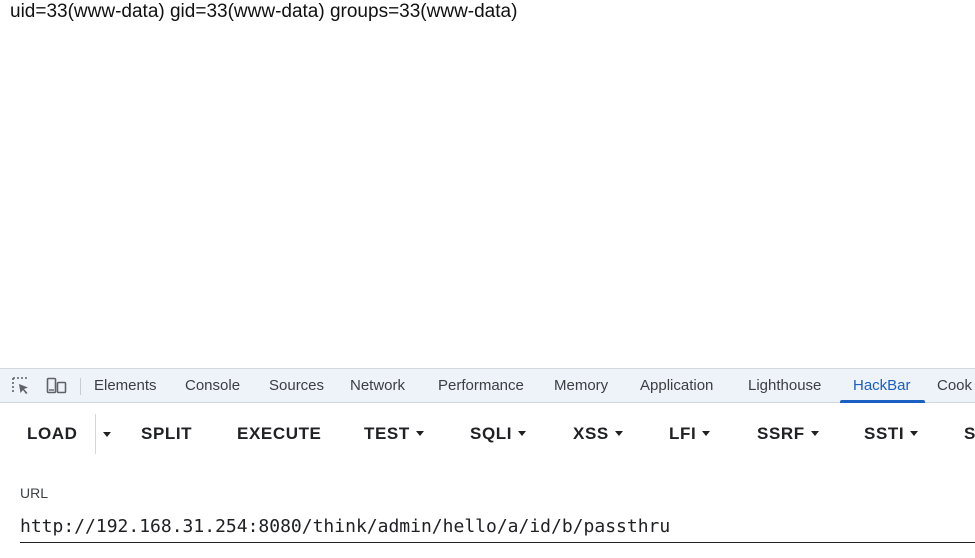 Image resolution: width=975 pixels, height=558 pixels. What do you see at coordinates (882, 401) in the screenshot?
I see `active-tab-indicator` at bounding box center [882, 401].